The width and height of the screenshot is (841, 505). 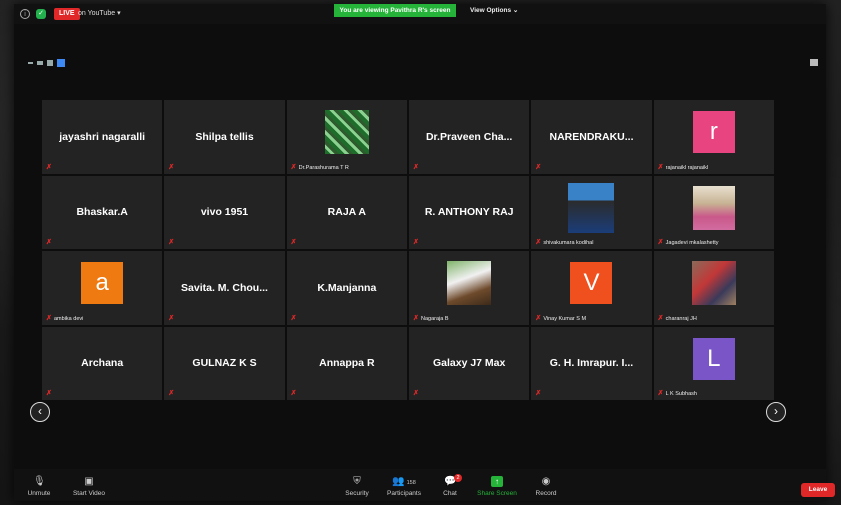 I want to click on participant-name: vivo 1951, so click(x=224, y=212).